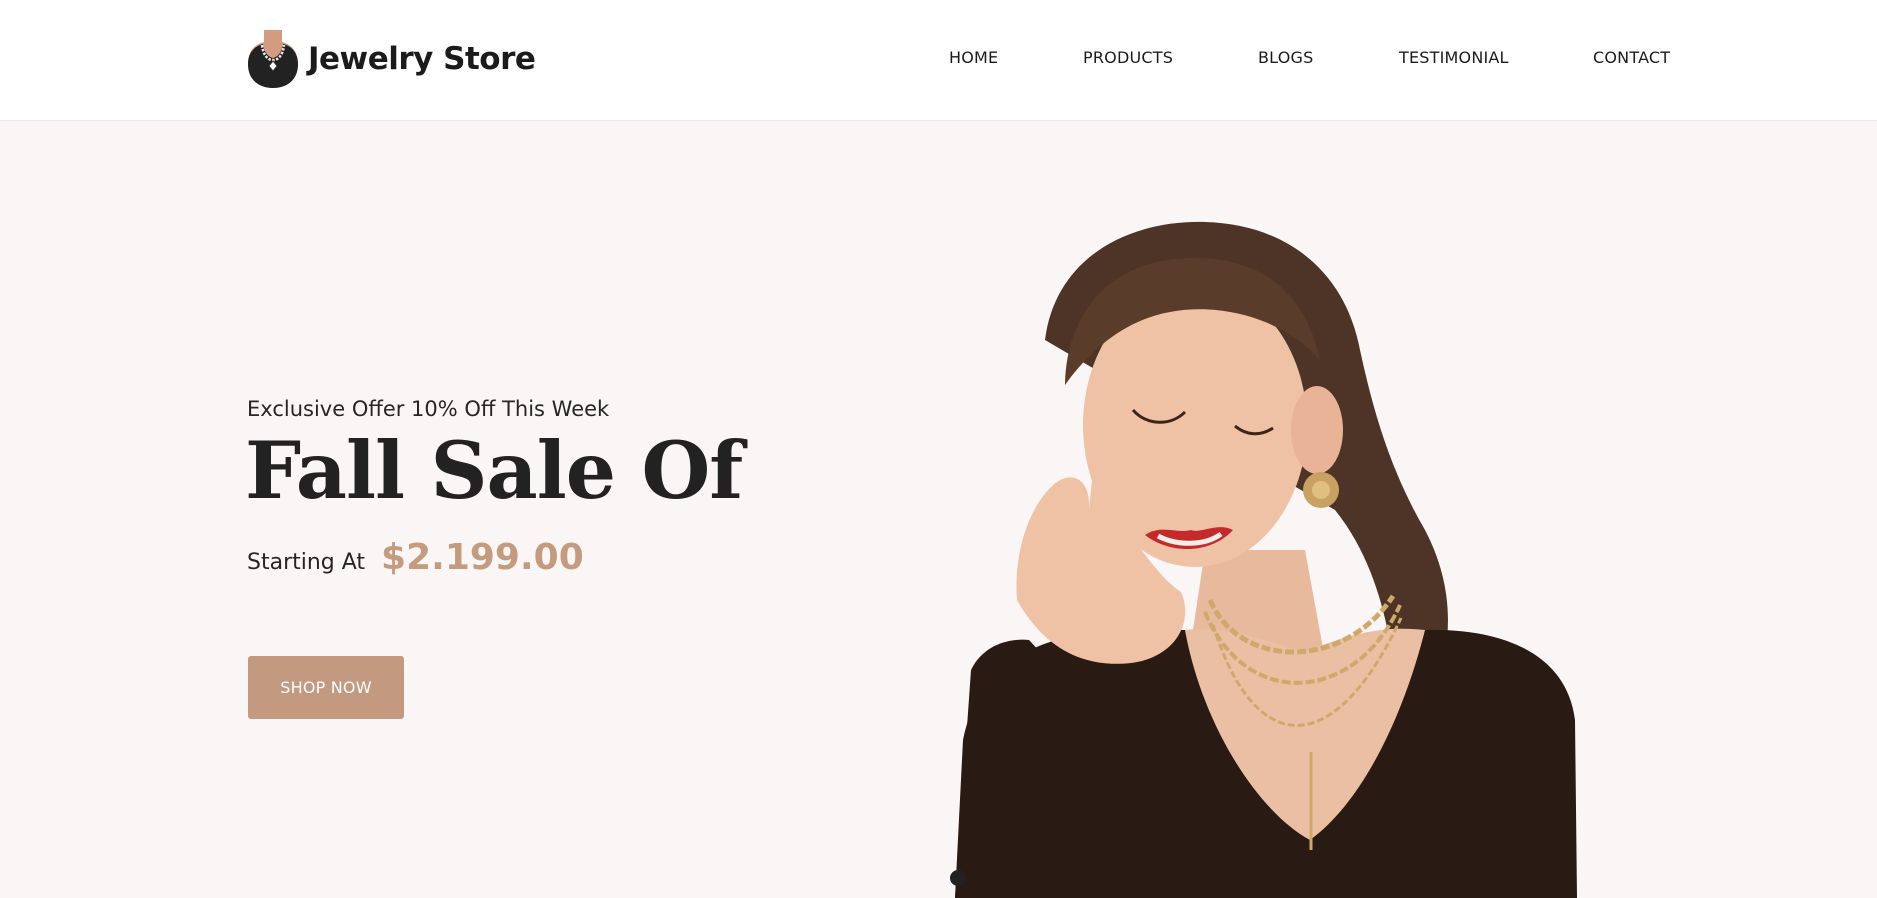  I want to click on main-nav: HOME PRODUCTS BLOGS TESTIMONIAL CONTACT, so click(938, 60).